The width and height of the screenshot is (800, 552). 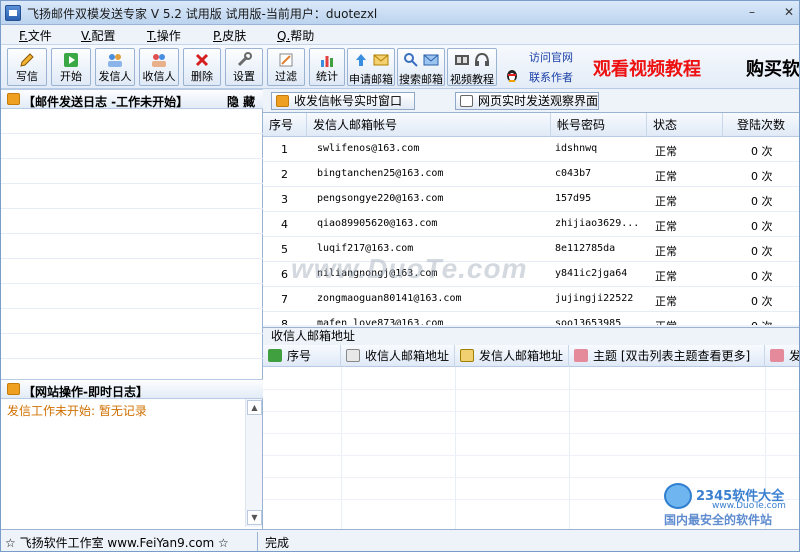 I want to click on close-button: ✕, so click(x=789, y=12).